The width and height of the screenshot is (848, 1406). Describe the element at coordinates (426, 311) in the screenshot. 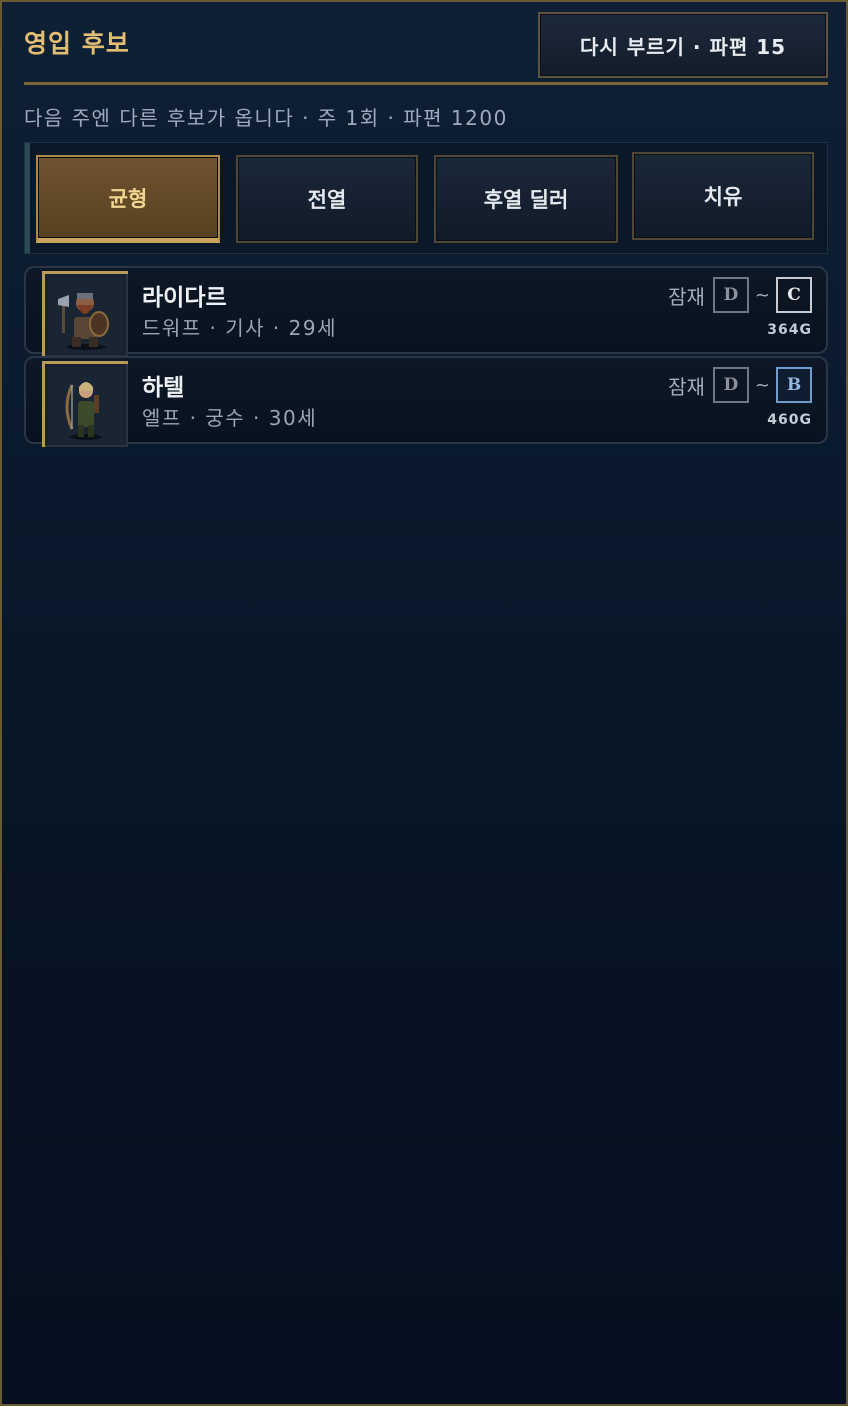

I see `candidate-card: 라이다르 드워프 · 기사 · 29세 잠재 D ~ C 364G` at that location.